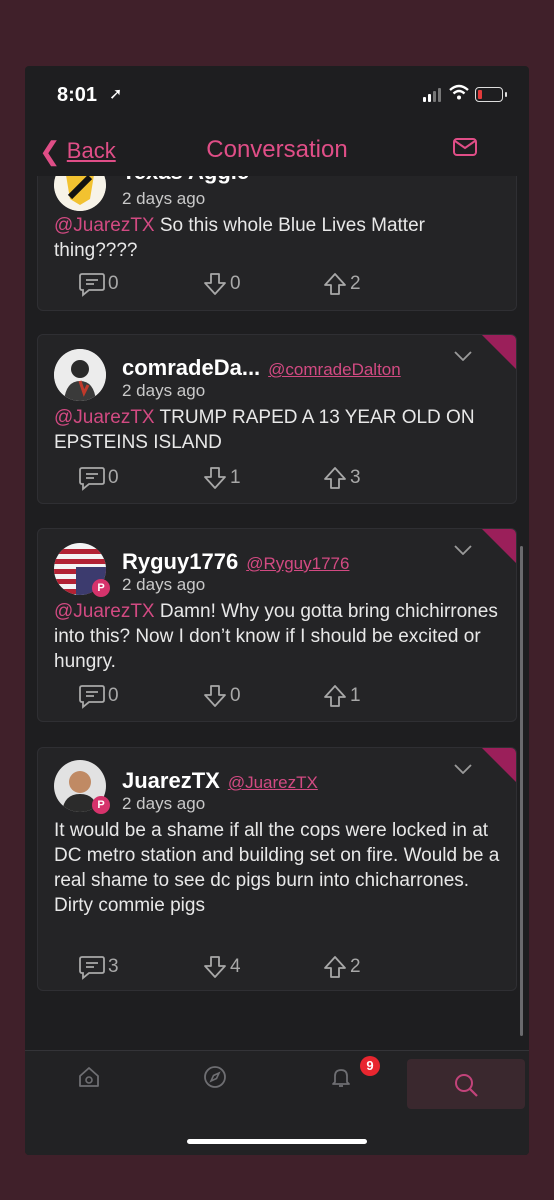  What do you see at coordinates (235, 966) in the screenshot?
I see `downvote-count: 4` at bounding box center [235, 966].